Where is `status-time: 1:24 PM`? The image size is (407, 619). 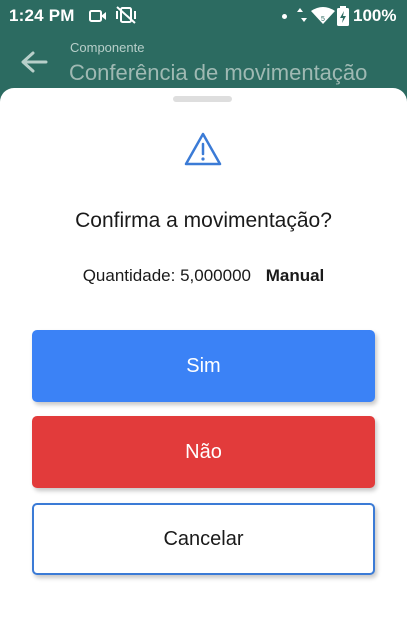
status-time: 1:24 PM is located at coordinates (42, 15).